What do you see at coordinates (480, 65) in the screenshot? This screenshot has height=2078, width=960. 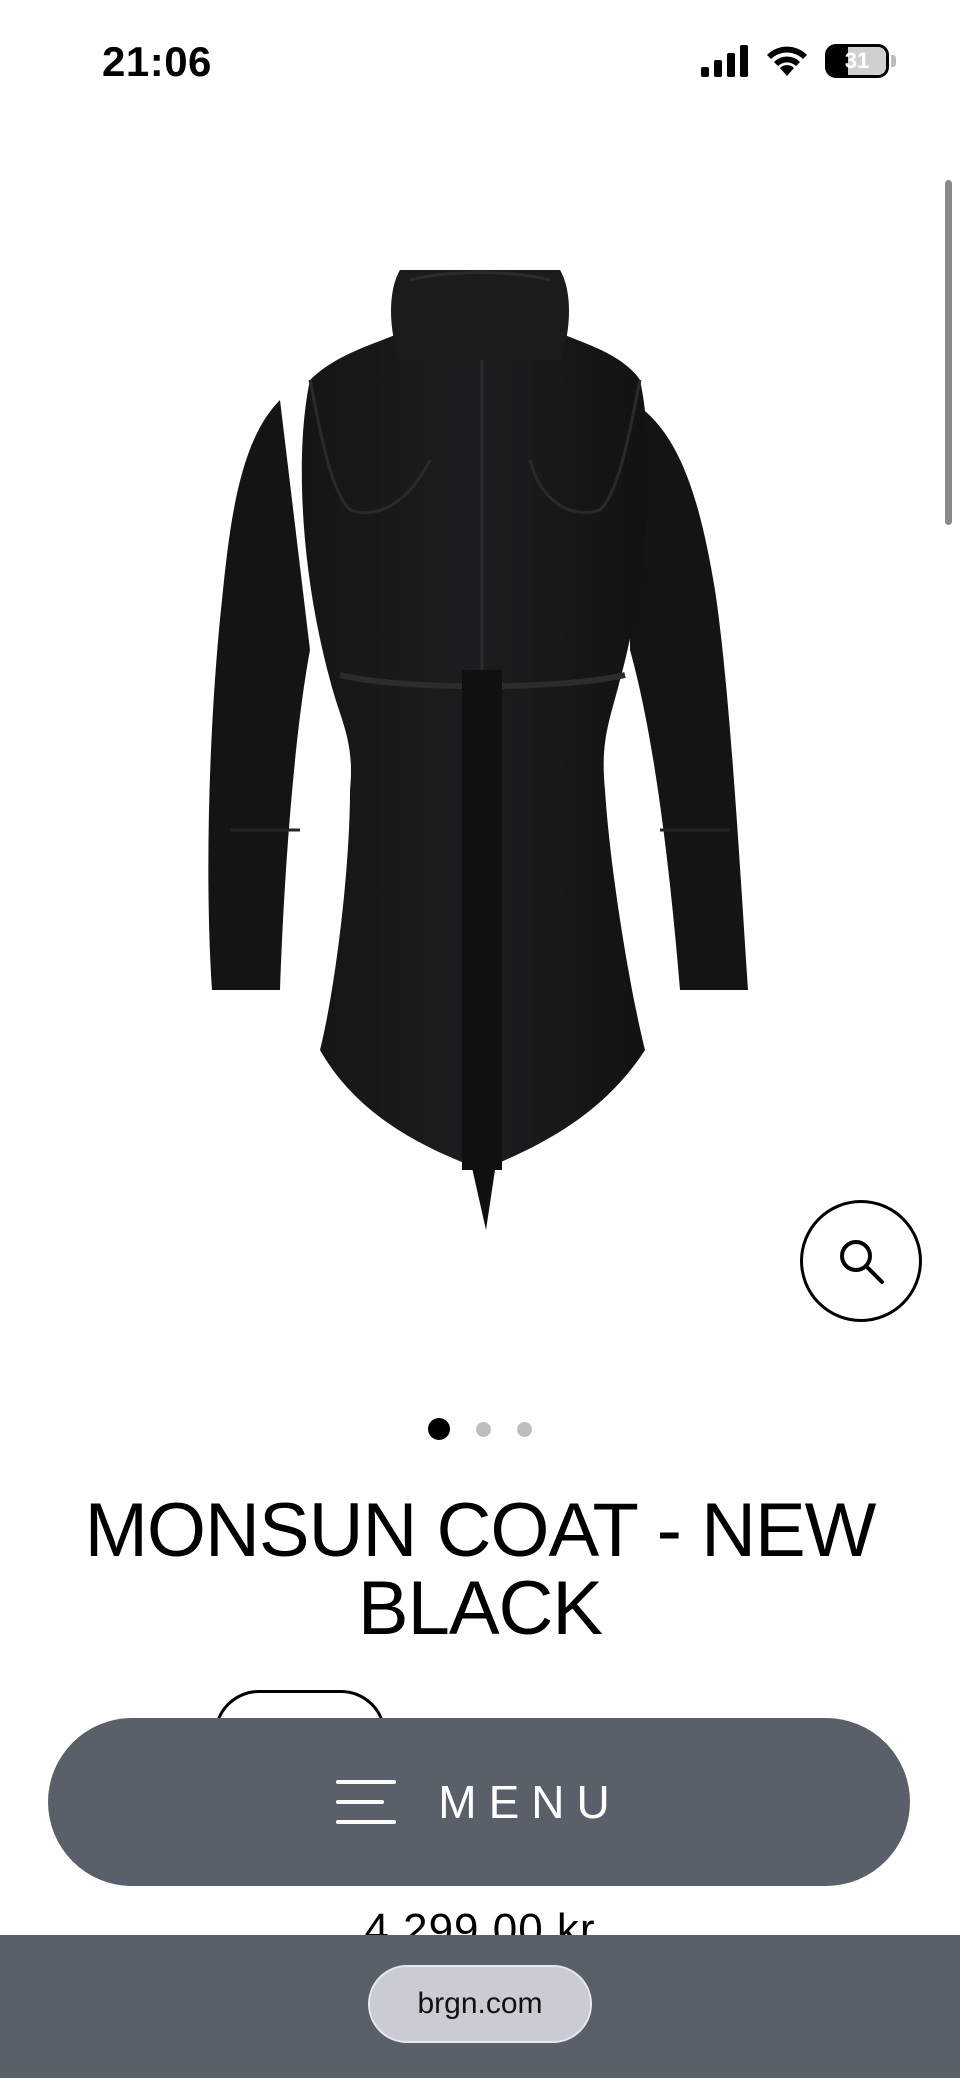 I see `status-bar: 21:06 31` at bounding box center [480, 65].